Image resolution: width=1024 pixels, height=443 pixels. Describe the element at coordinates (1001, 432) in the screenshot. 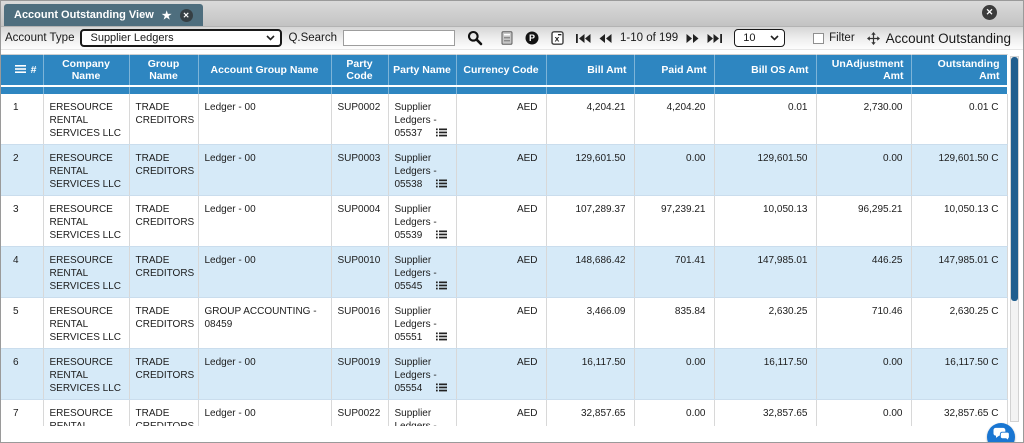

I see `chat-button` at that location.